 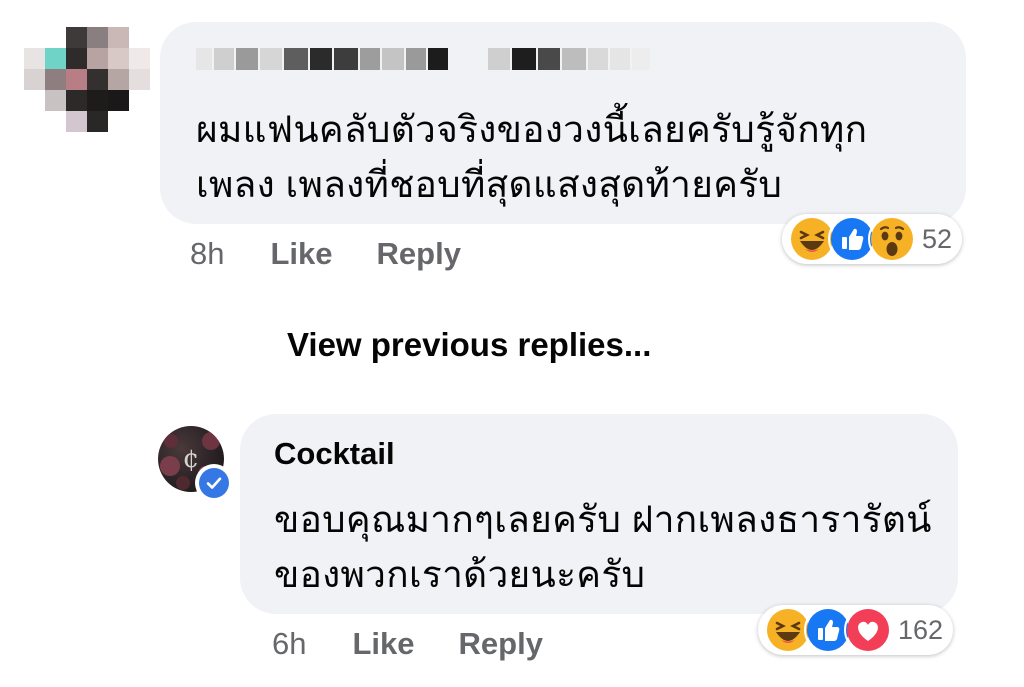 I want to click on verified-badge-icon, so click(x=214, y=483).